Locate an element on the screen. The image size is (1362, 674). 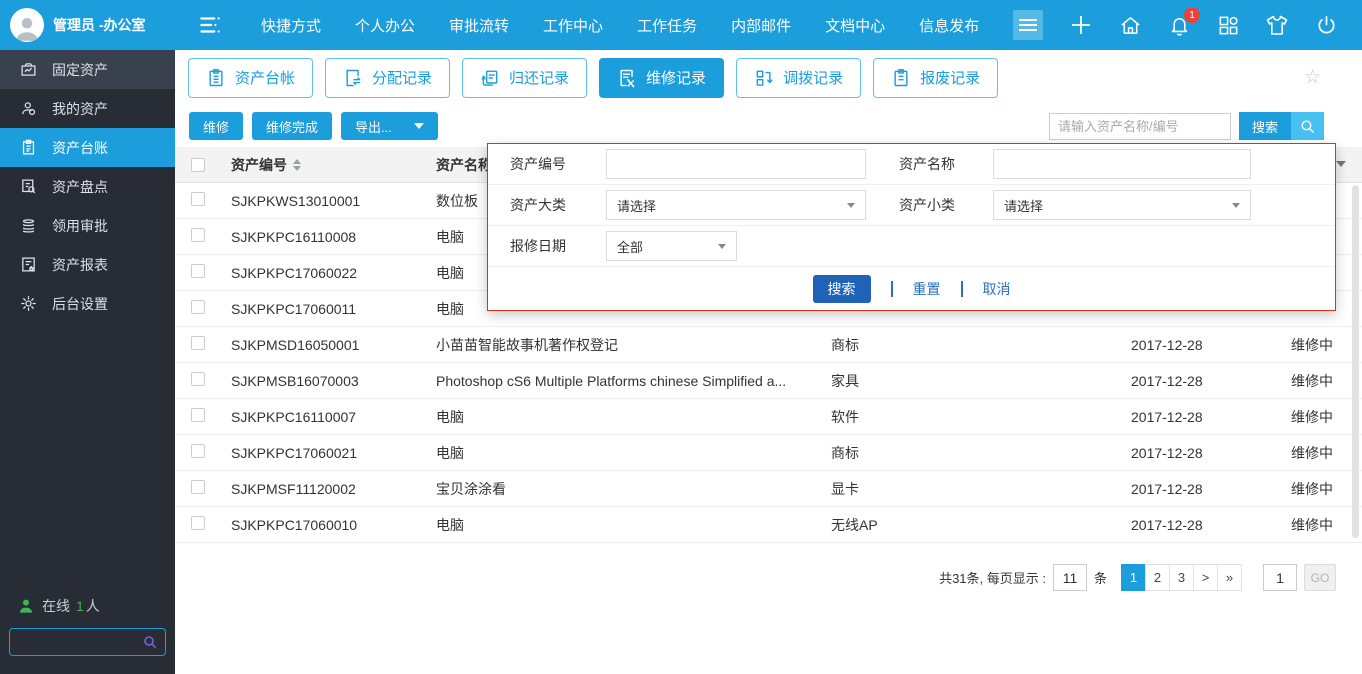
sidebar-item-label: 资产报表 is located at coordinates (80, 264).